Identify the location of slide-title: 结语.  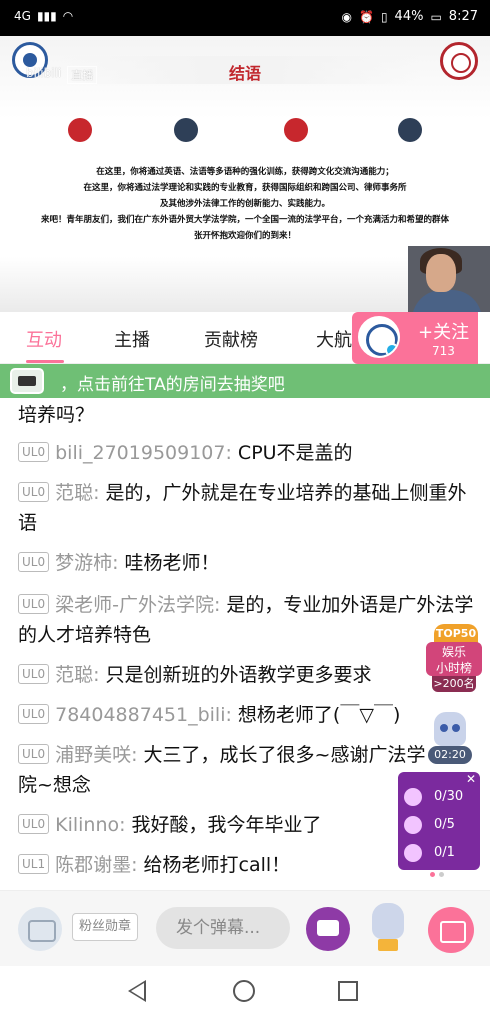
(244, 73).